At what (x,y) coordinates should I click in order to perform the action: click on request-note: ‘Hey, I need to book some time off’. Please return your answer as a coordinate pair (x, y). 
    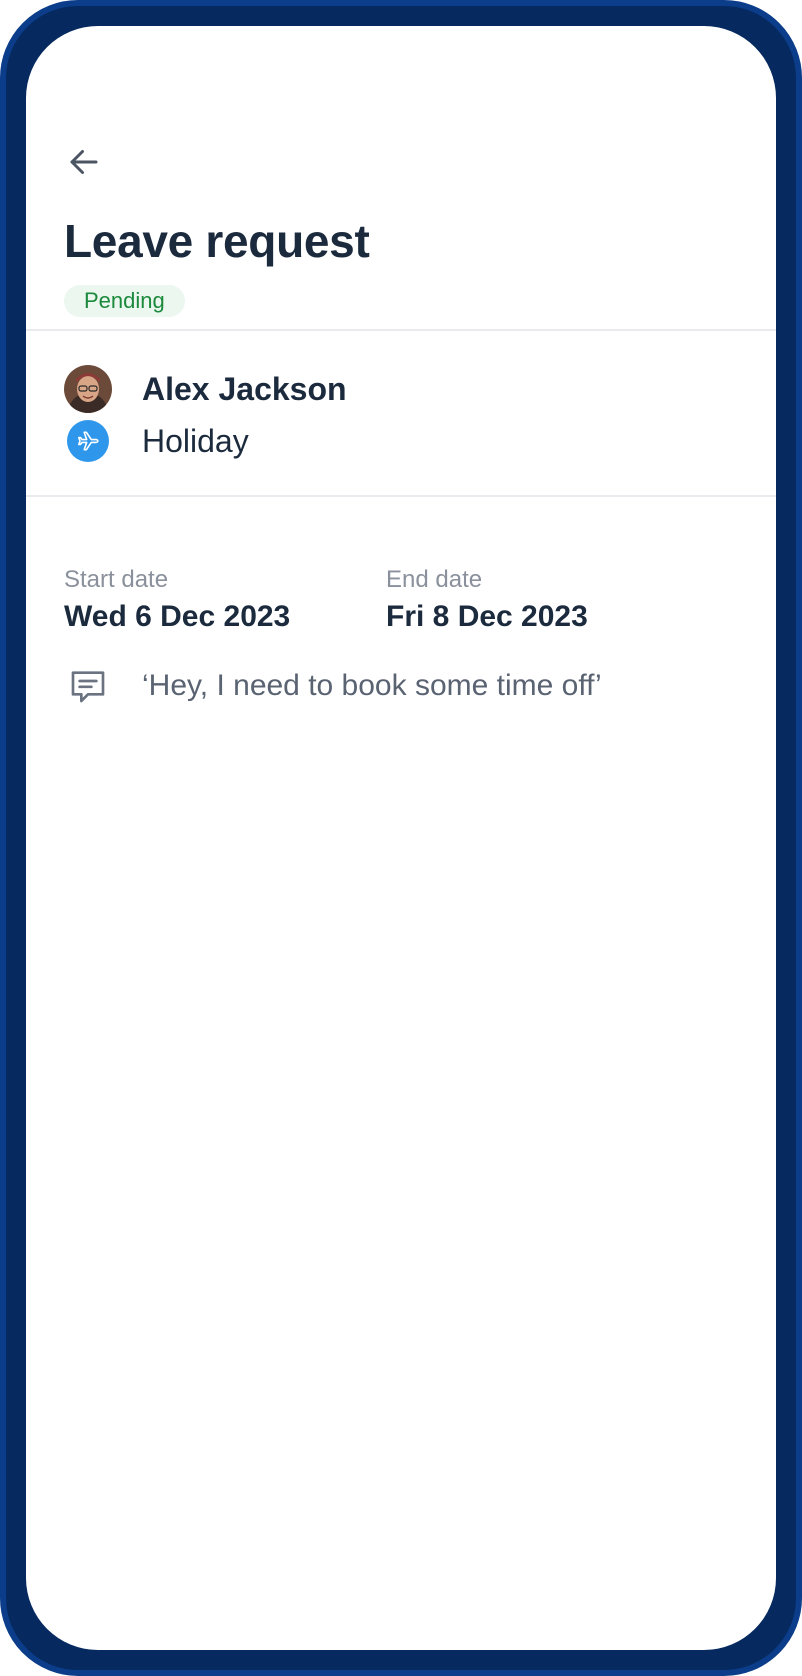
    Looking at the image, I should click on (333, 686).